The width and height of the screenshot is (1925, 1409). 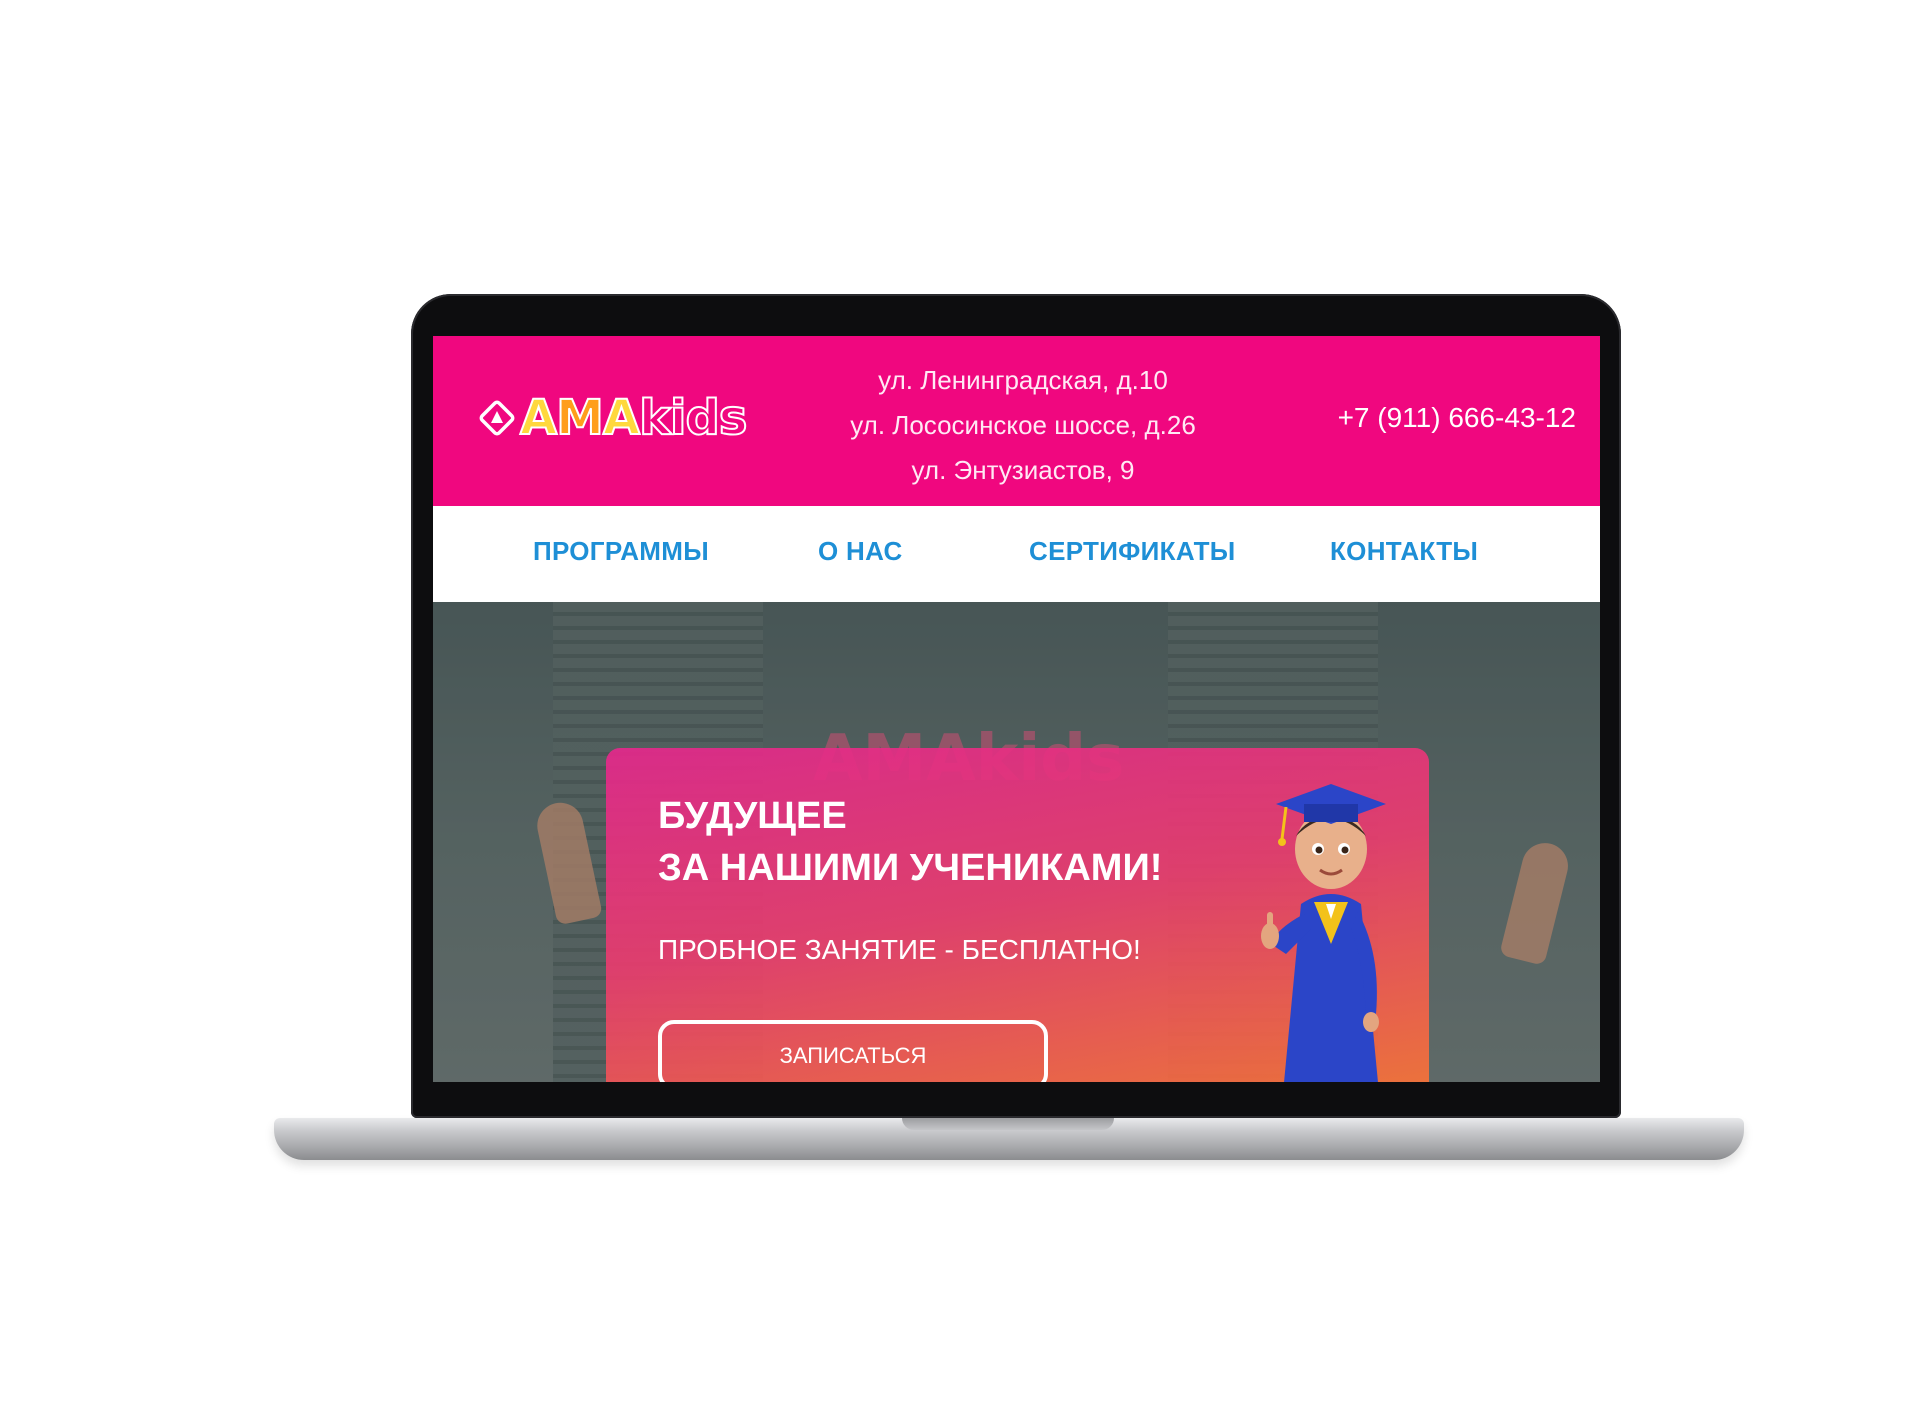 What do you see at coordinates (693, 418) in the screenshot?
I see `logo-kids: kids` at bounding box center [693, 418].